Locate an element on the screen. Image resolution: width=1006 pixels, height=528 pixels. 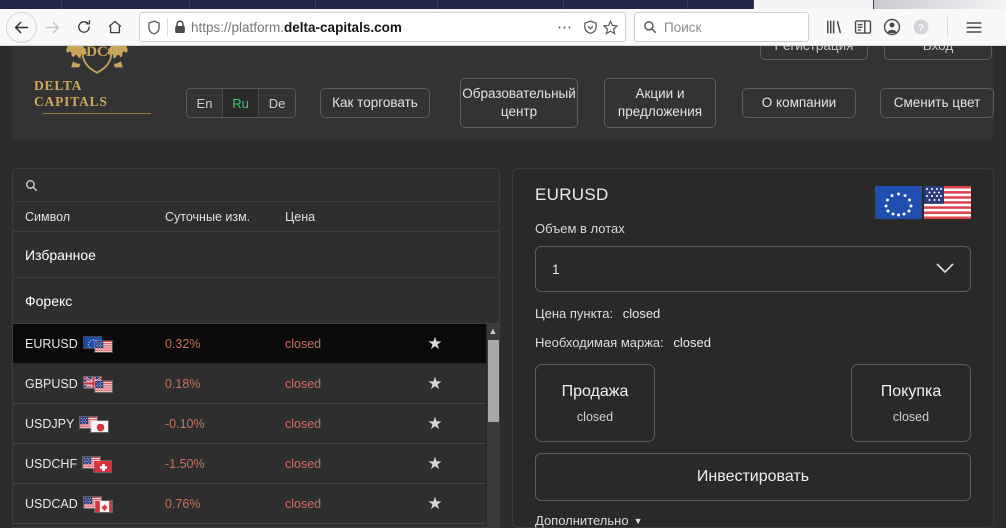
chevron-down-icon is located at coordinates (945, 269).